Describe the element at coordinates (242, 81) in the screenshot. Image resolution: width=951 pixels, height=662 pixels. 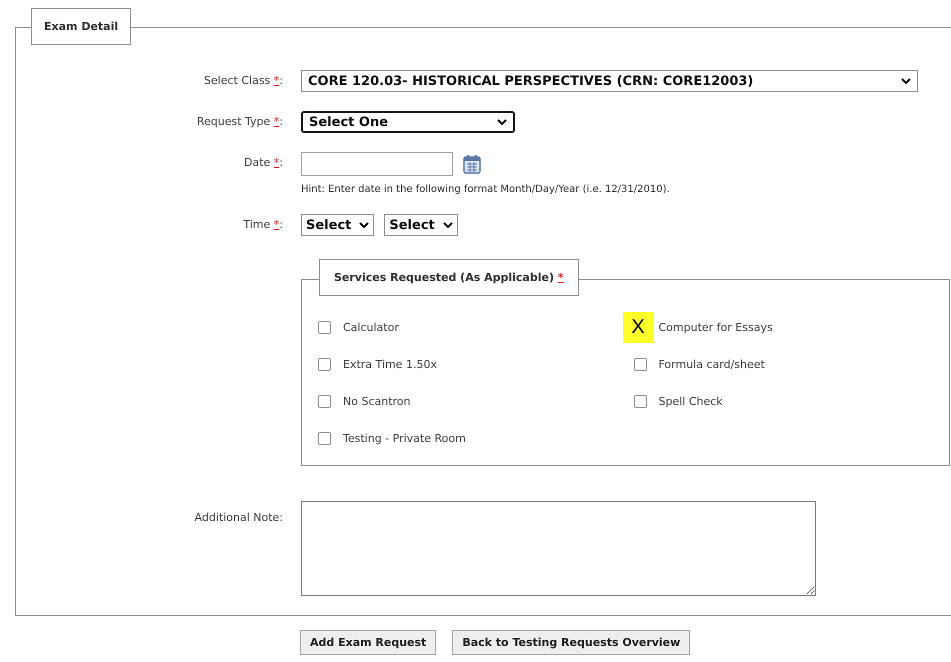
I see `field-label: Select Class *:` at that location.